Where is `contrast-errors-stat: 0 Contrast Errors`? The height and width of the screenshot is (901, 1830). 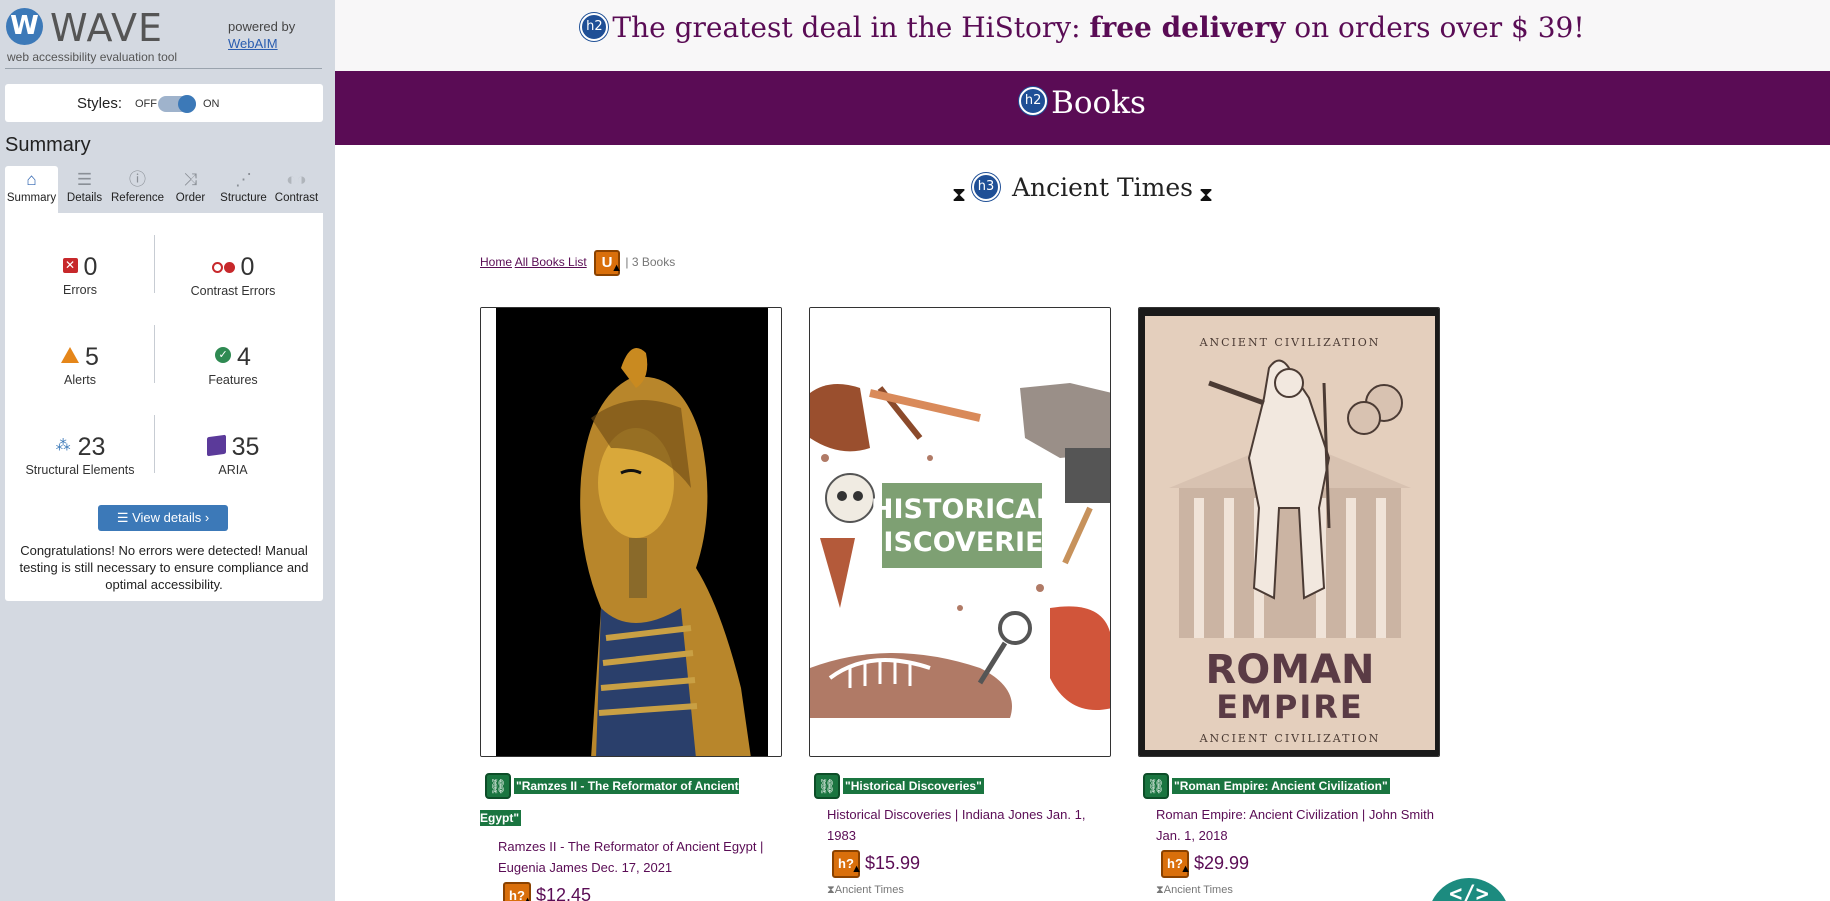
contrast-errors-stat: 0 Contrast Errors is located at coordinates (233, 275).